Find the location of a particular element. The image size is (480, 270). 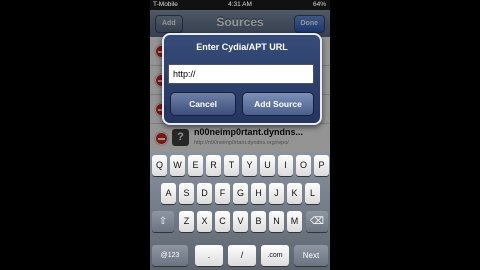

key-f: F is located at coordinates (222, 193).